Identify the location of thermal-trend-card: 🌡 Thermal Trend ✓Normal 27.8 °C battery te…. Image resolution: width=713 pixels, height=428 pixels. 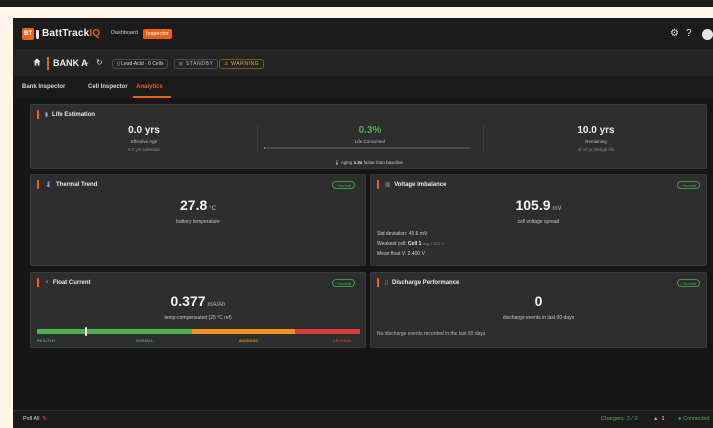
(198, 220).